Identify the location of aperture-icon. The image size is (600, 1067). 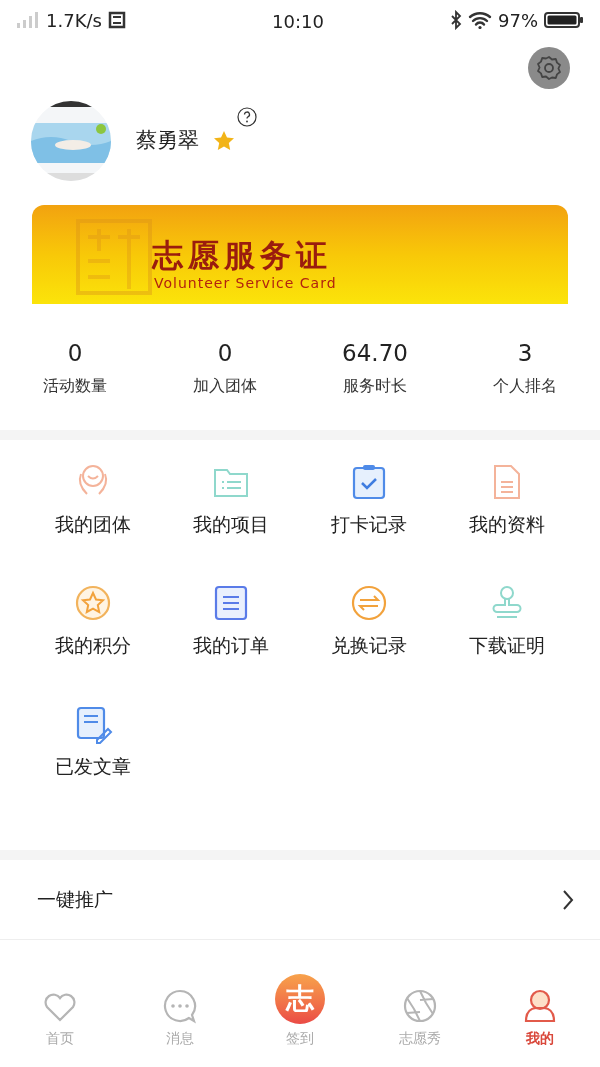
(420, 1006).